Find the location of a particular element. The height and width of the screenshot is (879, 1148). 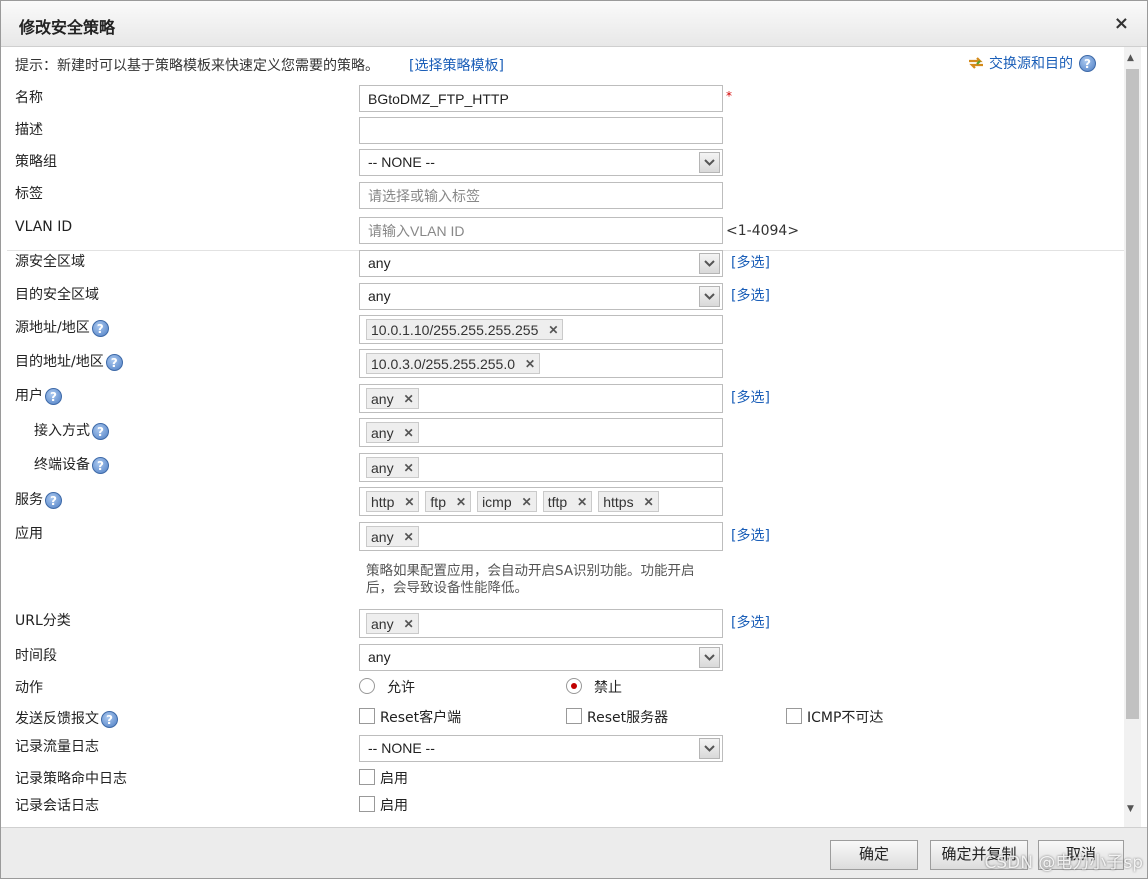

name-input is located at coordinates (541, 98).